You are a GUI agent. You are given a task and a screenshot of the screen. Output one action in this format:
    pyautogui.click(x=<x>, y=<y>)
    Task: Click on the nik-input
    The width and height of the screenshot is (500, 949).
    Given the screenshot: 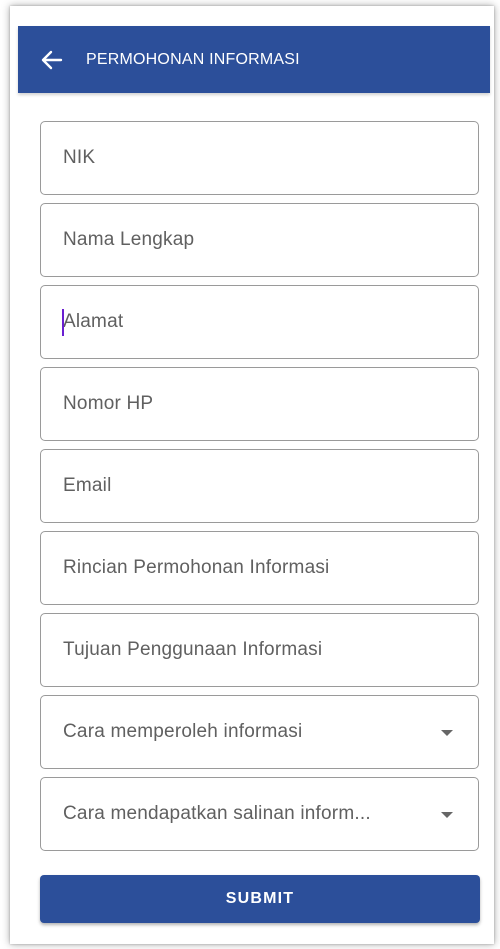 What is the action you would take?
    pyautogui.click(x=259, y=158)
    